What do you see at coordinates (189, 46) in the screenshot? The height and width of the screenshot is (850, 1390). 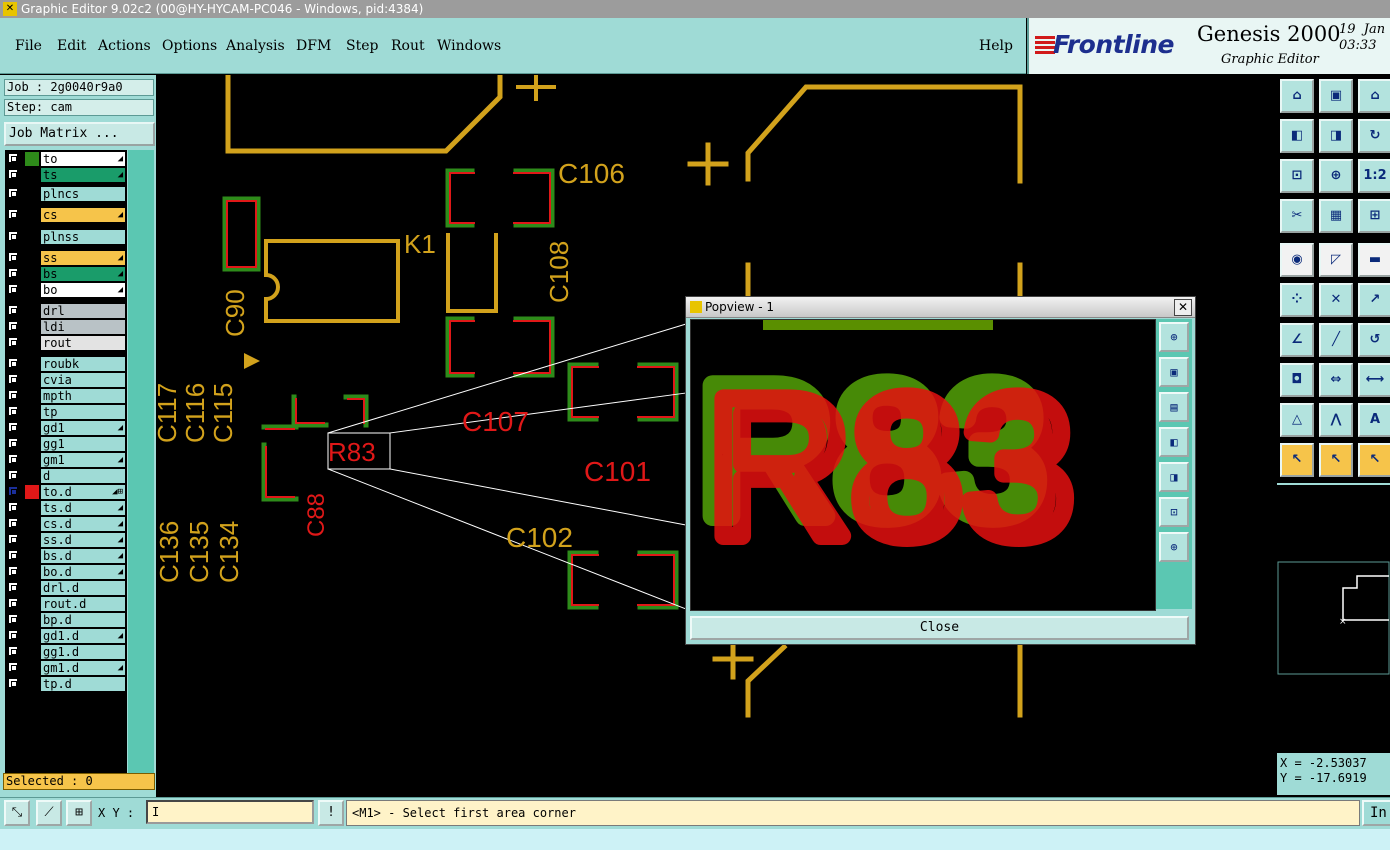 I see `menu-options: Options` at bounding box center [189, 46].